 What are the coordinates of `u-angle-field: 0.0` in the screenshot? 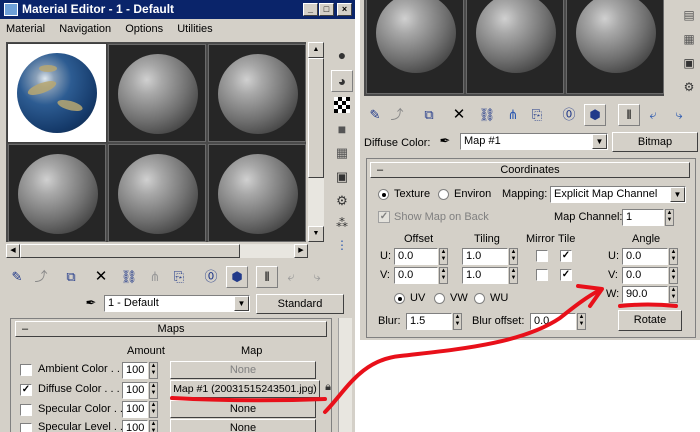 It's located at (645, 256).